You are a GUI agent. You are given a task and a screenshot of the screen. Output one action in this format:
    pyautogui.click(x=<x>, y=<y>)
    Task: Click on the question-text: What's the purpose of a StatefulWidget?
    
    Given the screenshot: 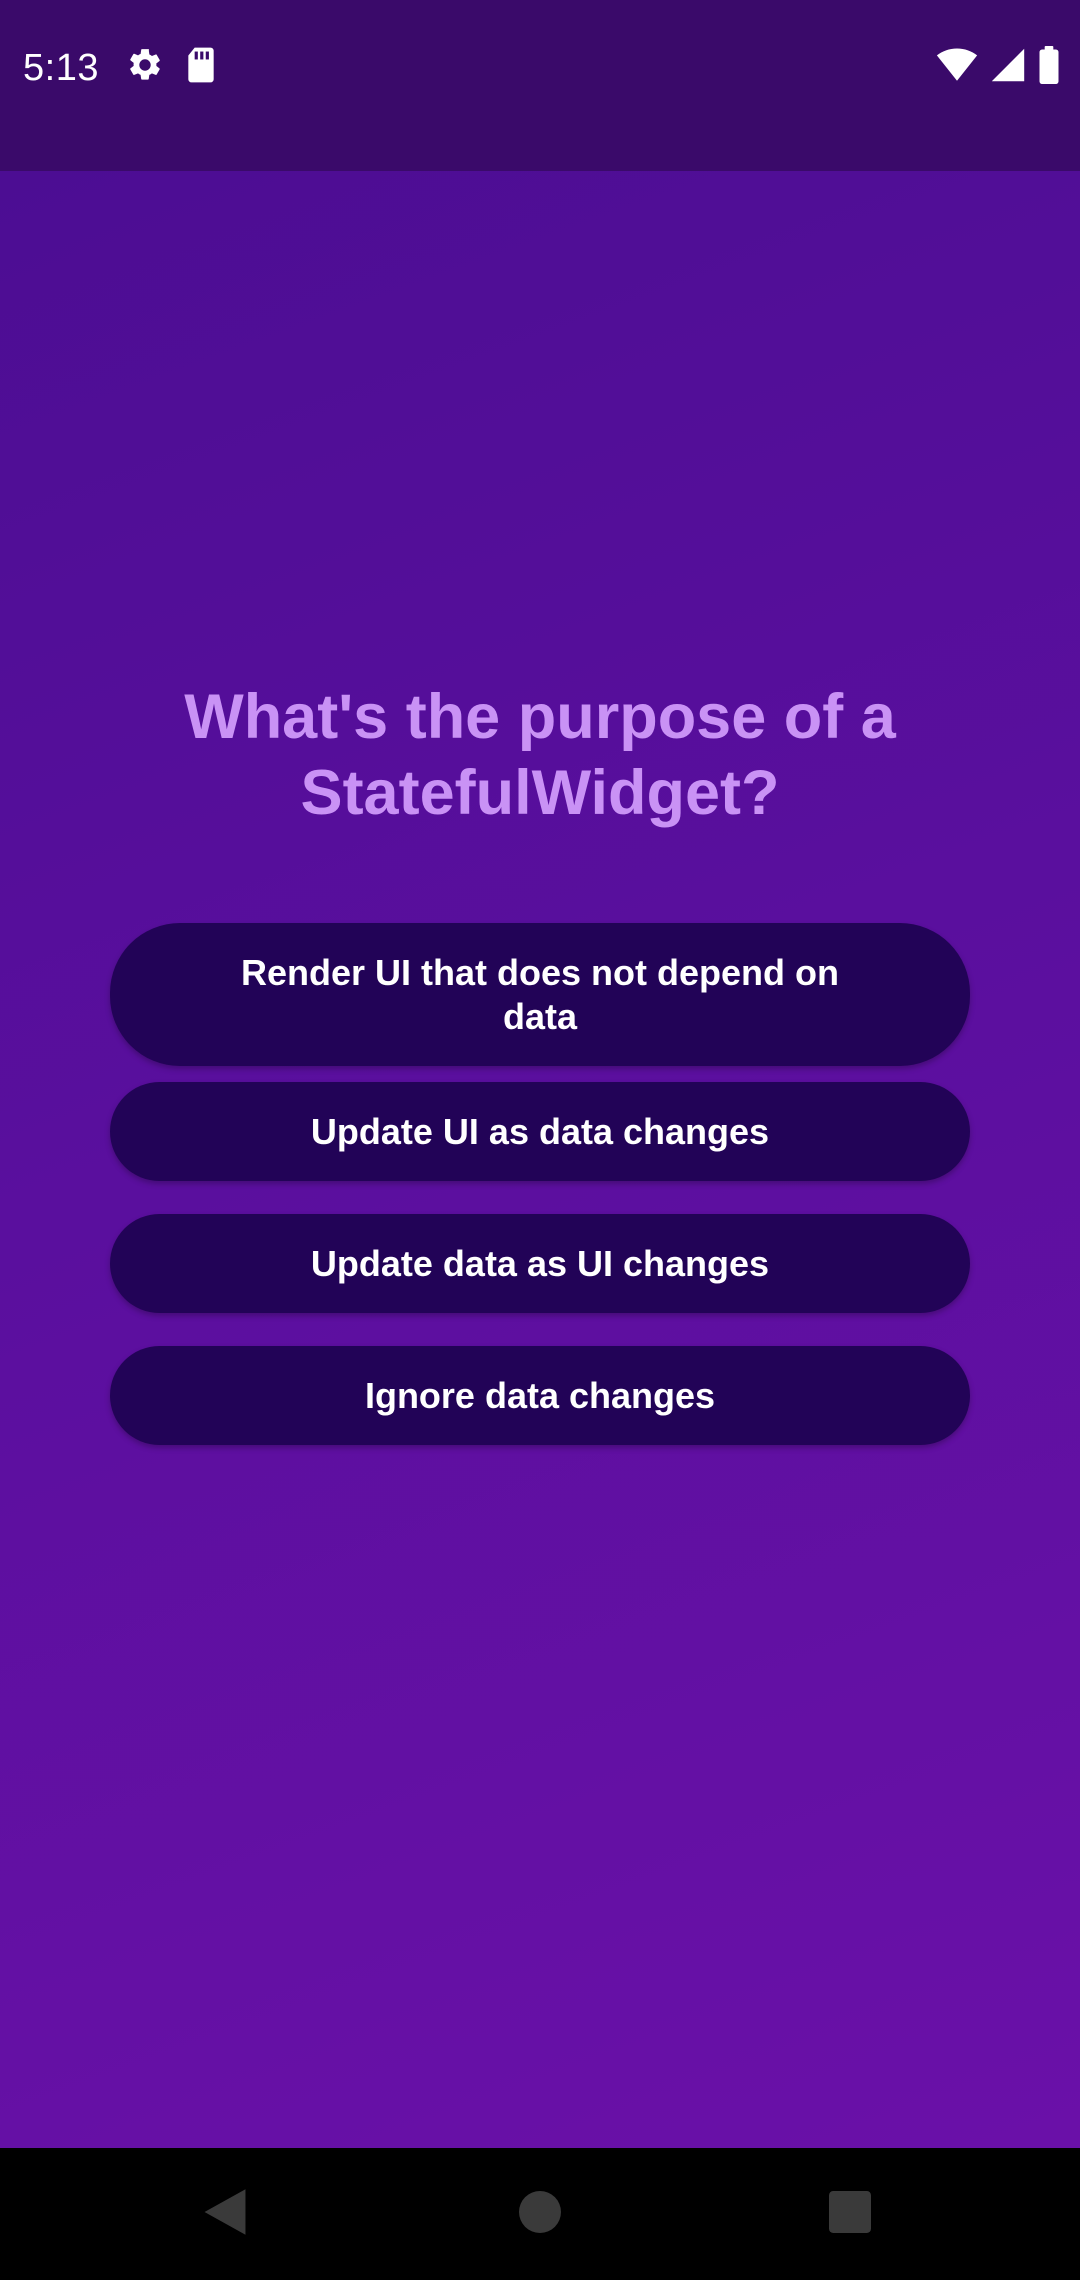 What is the action you would take?
    pyautogui.click(x=540, y=755)
    